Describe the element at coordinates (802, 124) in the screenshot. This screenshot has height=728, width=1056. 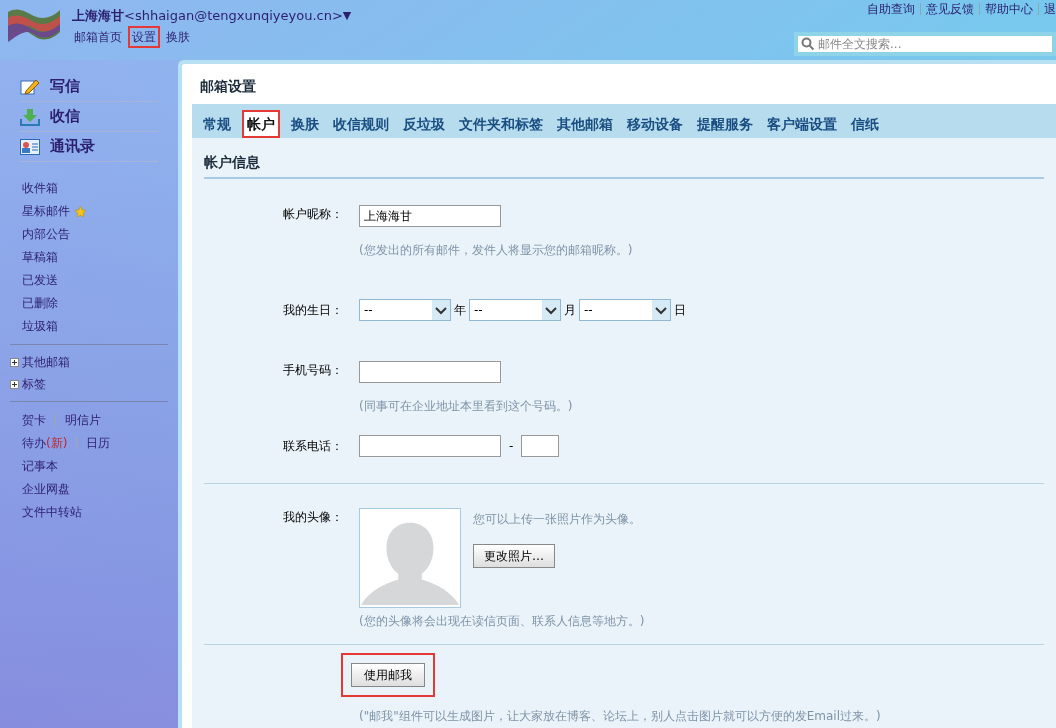
I see `settings-tab: 客户端设置` at that location.